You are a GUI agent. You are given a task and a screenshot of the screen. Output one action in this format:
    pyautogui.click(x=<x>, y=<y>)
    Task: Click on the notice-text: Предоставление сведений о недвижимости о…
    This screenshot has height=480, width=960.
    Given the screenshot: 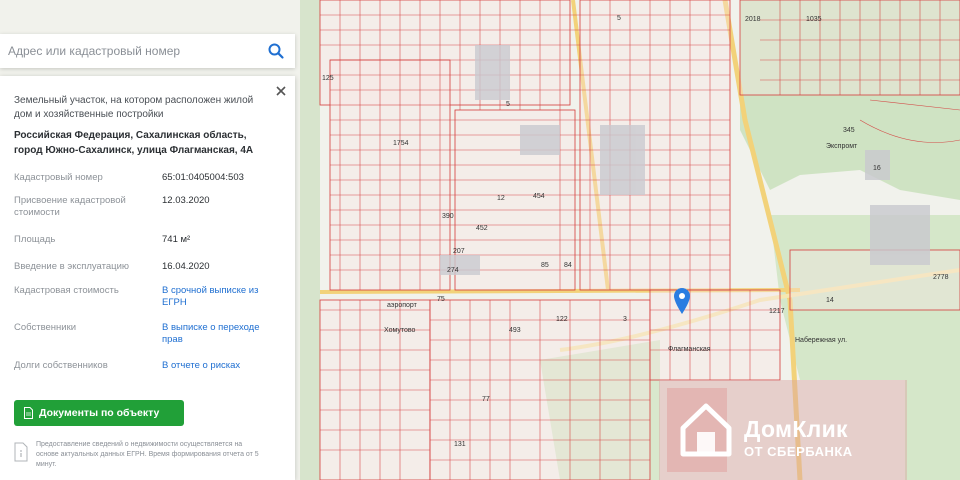 What is the action you would take?
    pyautogui.click(x=147, y=454)
    